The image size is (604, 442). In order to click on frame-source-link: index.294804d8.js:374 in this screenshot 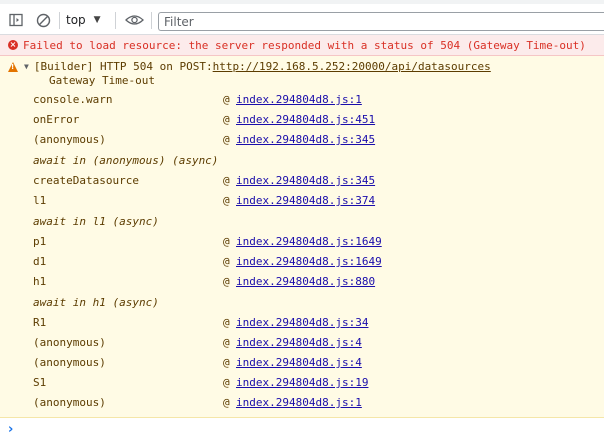, I will do `click(305, 201)`.